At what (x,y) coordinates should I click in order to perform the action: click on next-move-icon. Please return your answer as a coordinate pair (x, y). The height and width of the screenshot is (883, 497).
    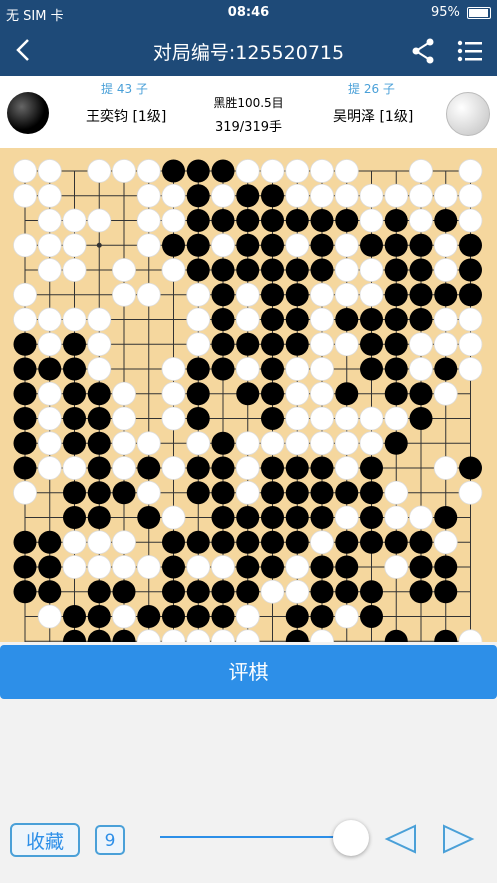
    Looking at the image, I should click on (458, 841).